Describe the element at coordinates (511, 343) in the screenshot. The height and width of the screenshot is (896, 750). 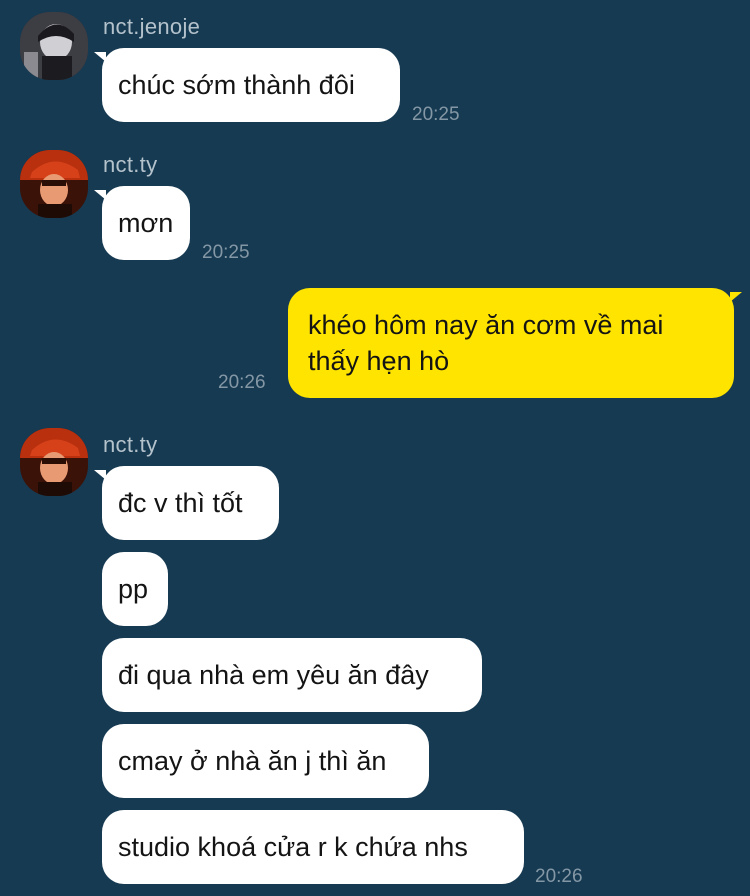
I see `outgoing-message-bubble: khéo hôm nay ăn cơm về mai thấy hẹn hò` at that location.